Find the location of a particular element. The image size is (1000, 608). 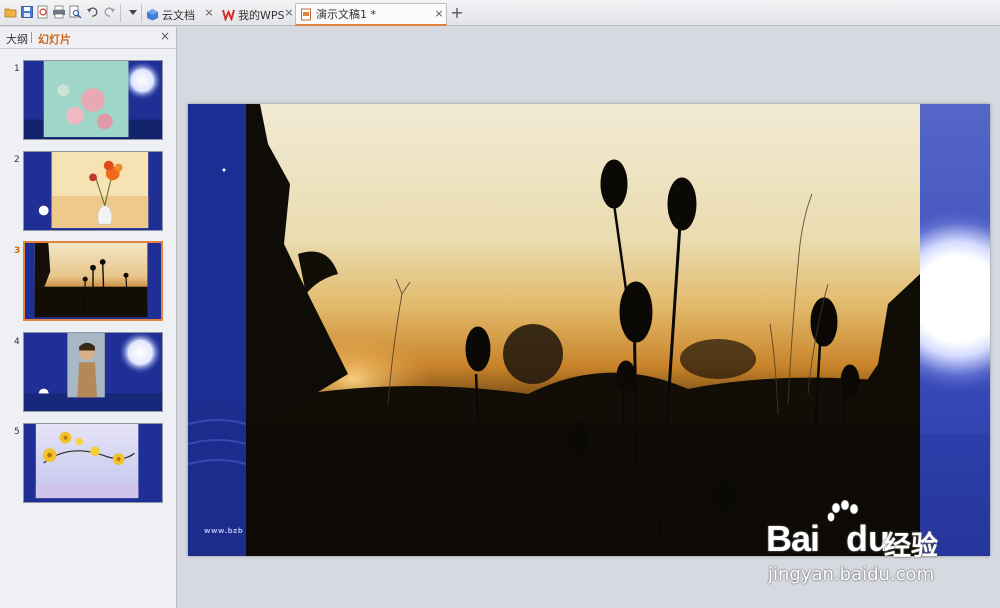

logo-text-bai: Bai is located at coordinates (793, 538).